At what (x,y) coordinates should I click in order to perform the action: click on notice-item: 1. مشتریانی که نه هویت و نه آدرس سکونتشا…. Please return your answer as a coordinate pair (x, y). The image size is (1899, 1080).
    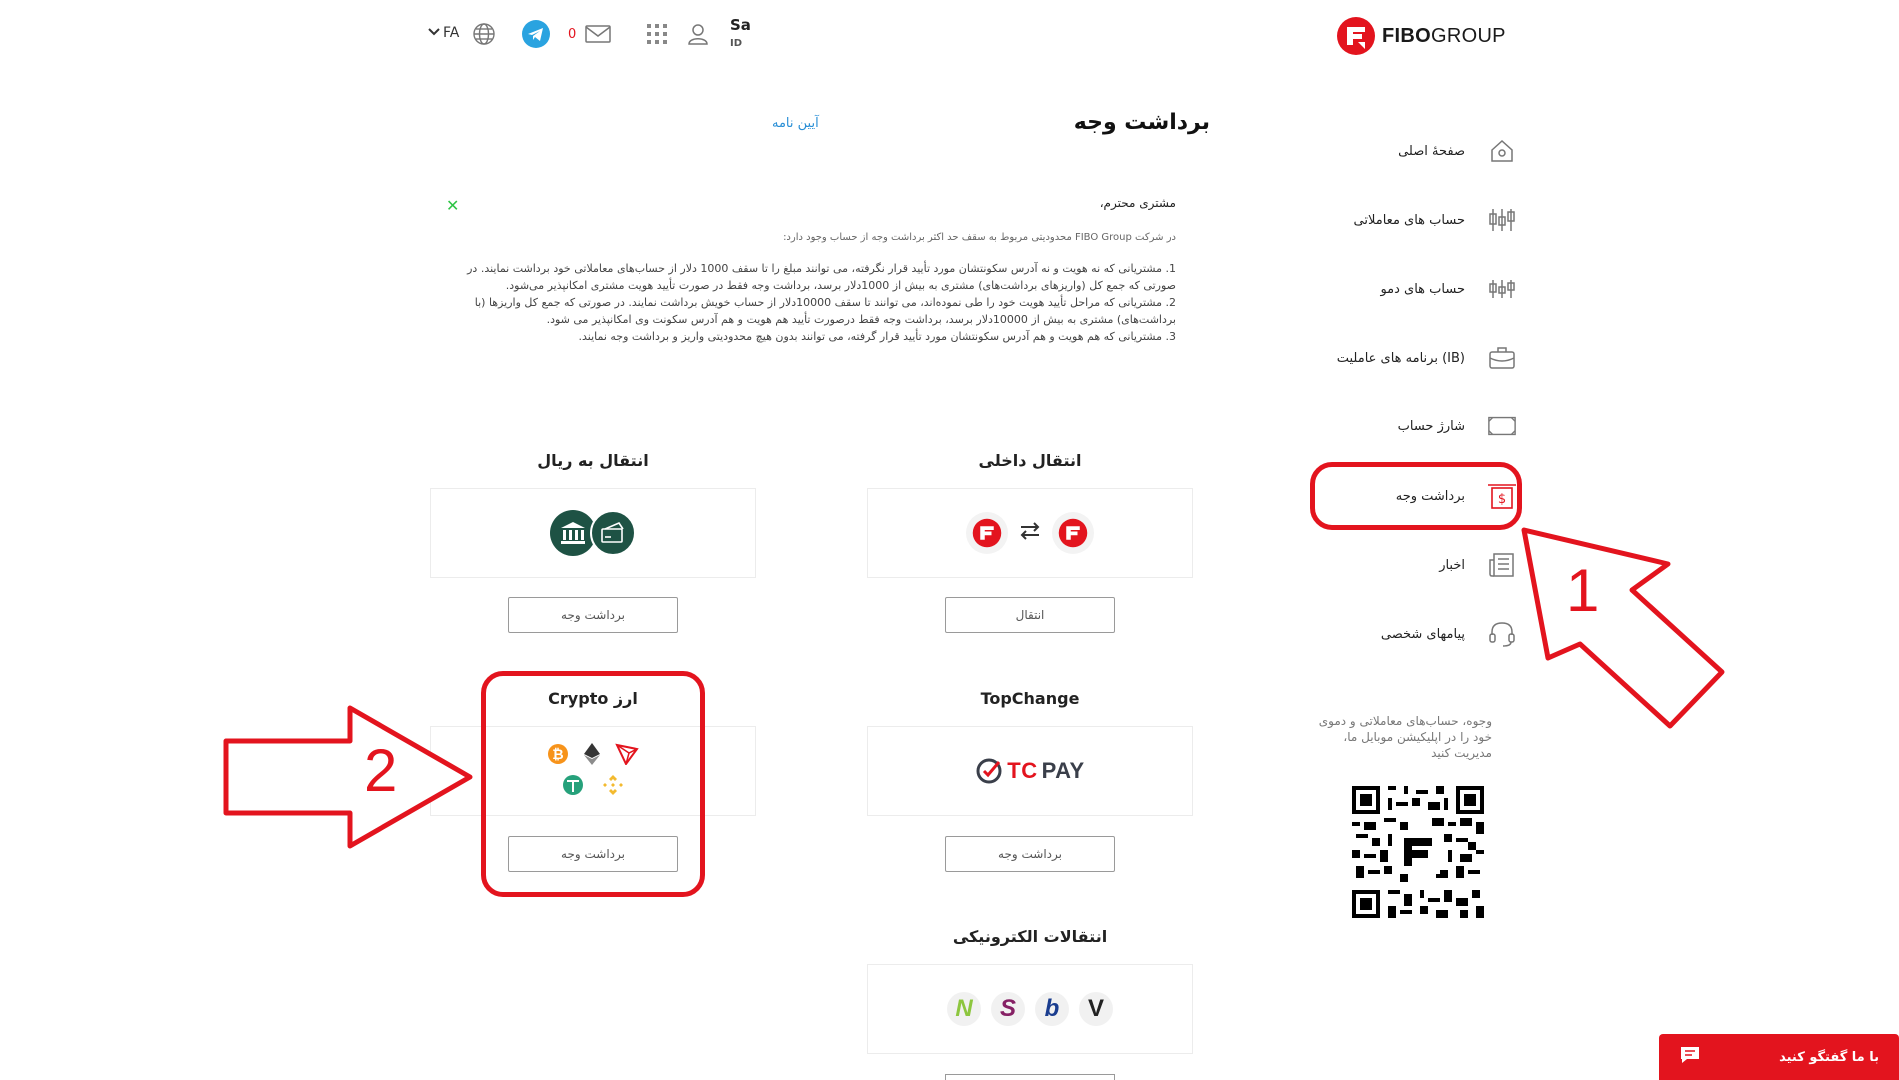
    Looking at the image, I should click on (821, 277).